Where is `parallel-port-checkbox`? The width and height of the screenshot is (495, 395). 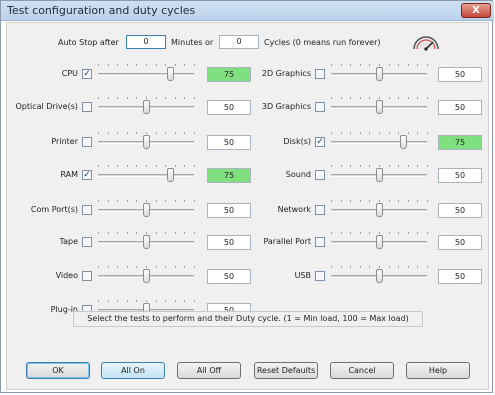
parallel-port-checkbox is located at coordinates (320, 242).